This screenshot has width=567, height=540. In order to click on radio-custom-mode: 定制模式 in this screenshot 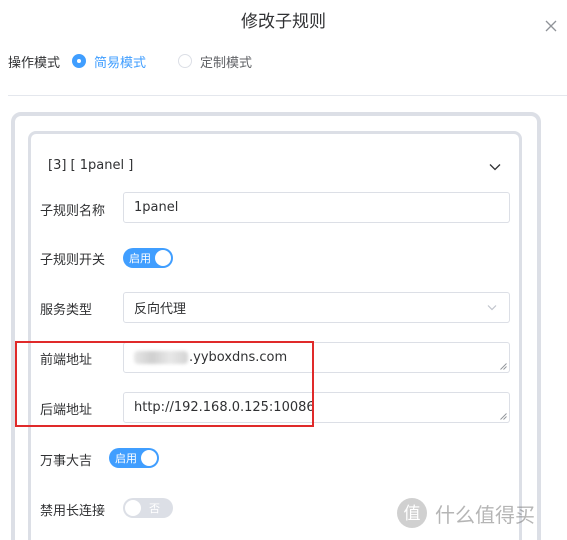, I will do `click(215, 61)`.